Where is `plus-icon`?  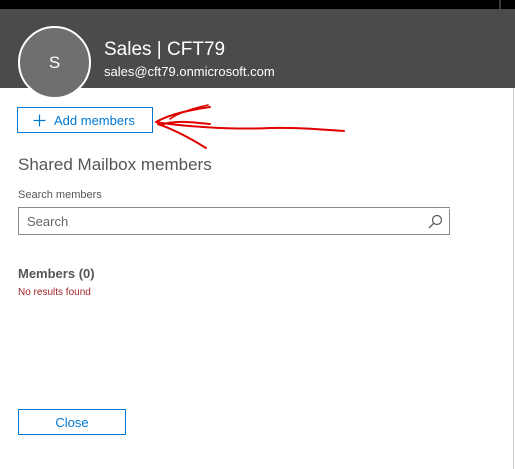
plus-icon is located at coordinates (39, 120).